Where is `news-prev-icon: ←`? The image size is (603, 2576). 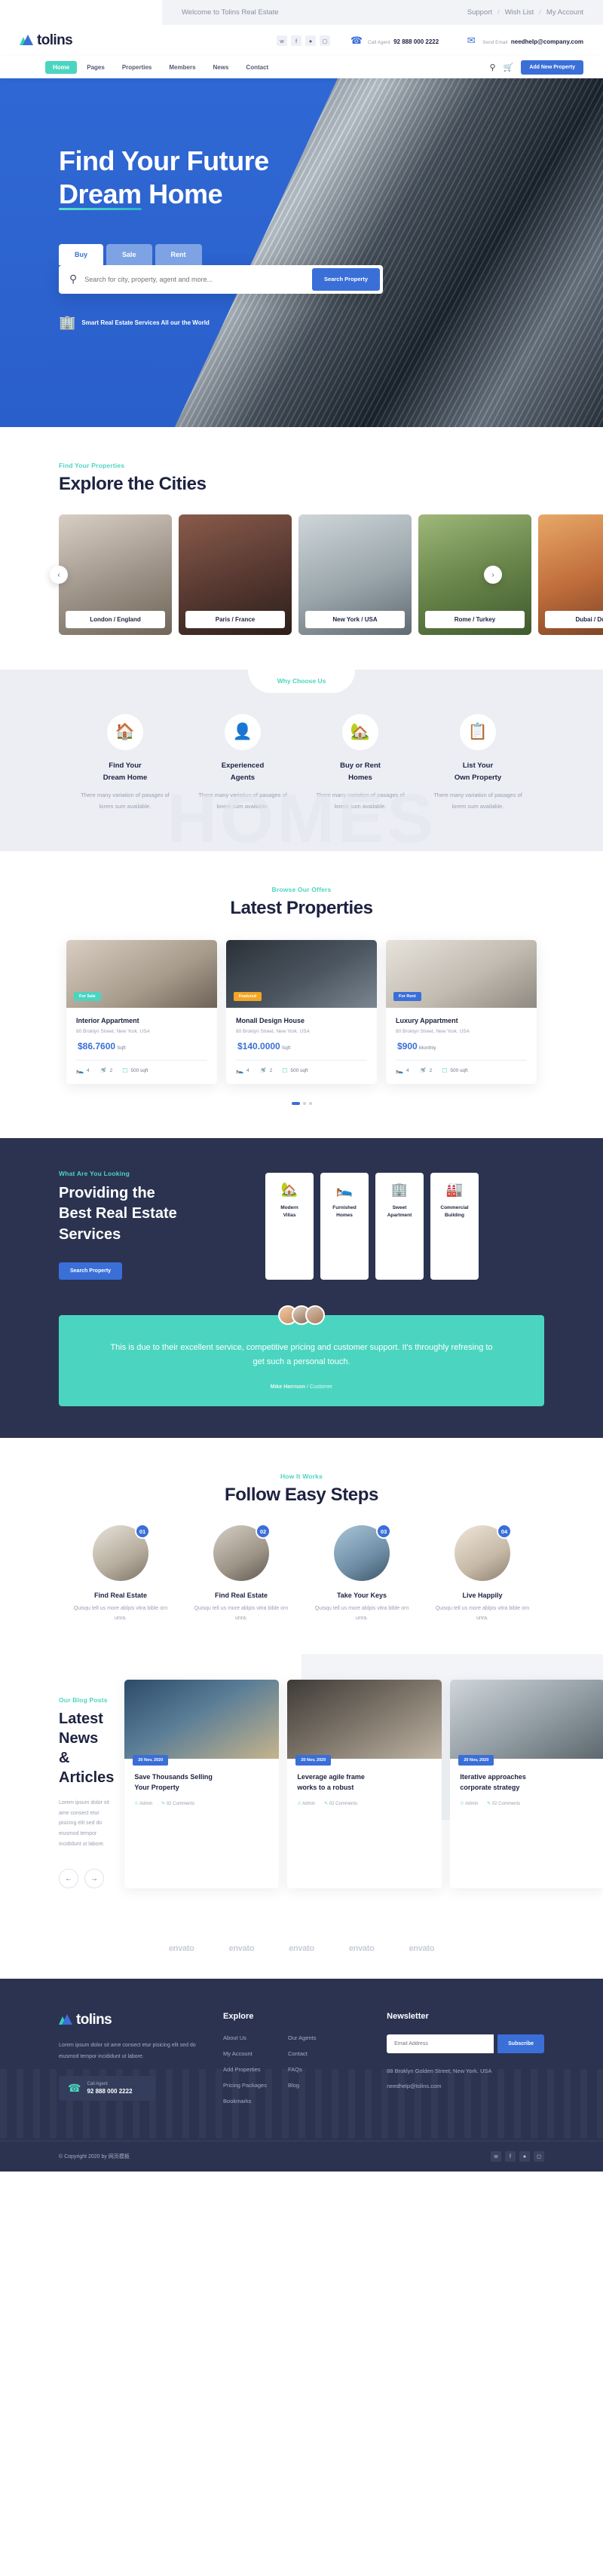 news-prev-icon: ← is located at coordinates (68, 1879).